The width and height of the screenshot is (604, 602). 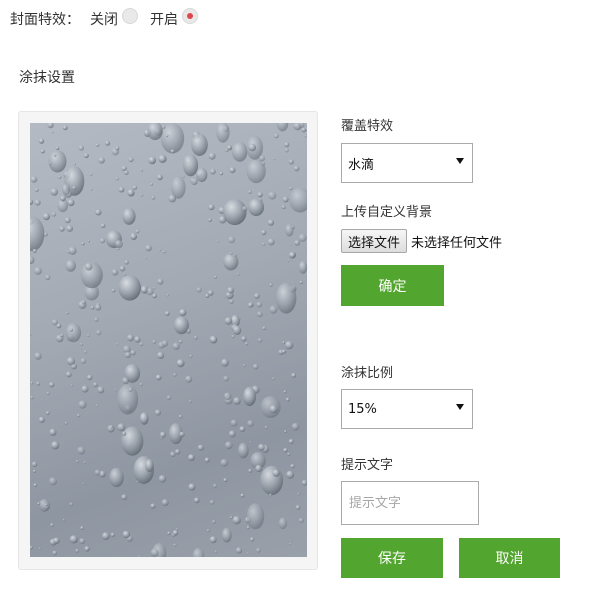 I want to click on cancel-button: 取消, so click(x=509, y=558).